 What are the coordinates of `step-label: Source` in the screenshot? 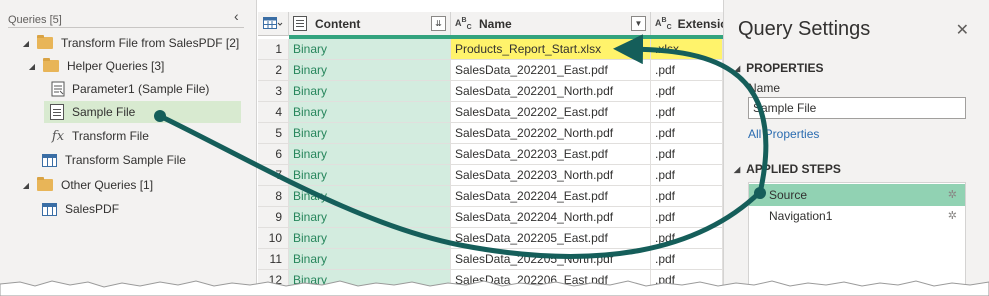 It's located at (788, 195).